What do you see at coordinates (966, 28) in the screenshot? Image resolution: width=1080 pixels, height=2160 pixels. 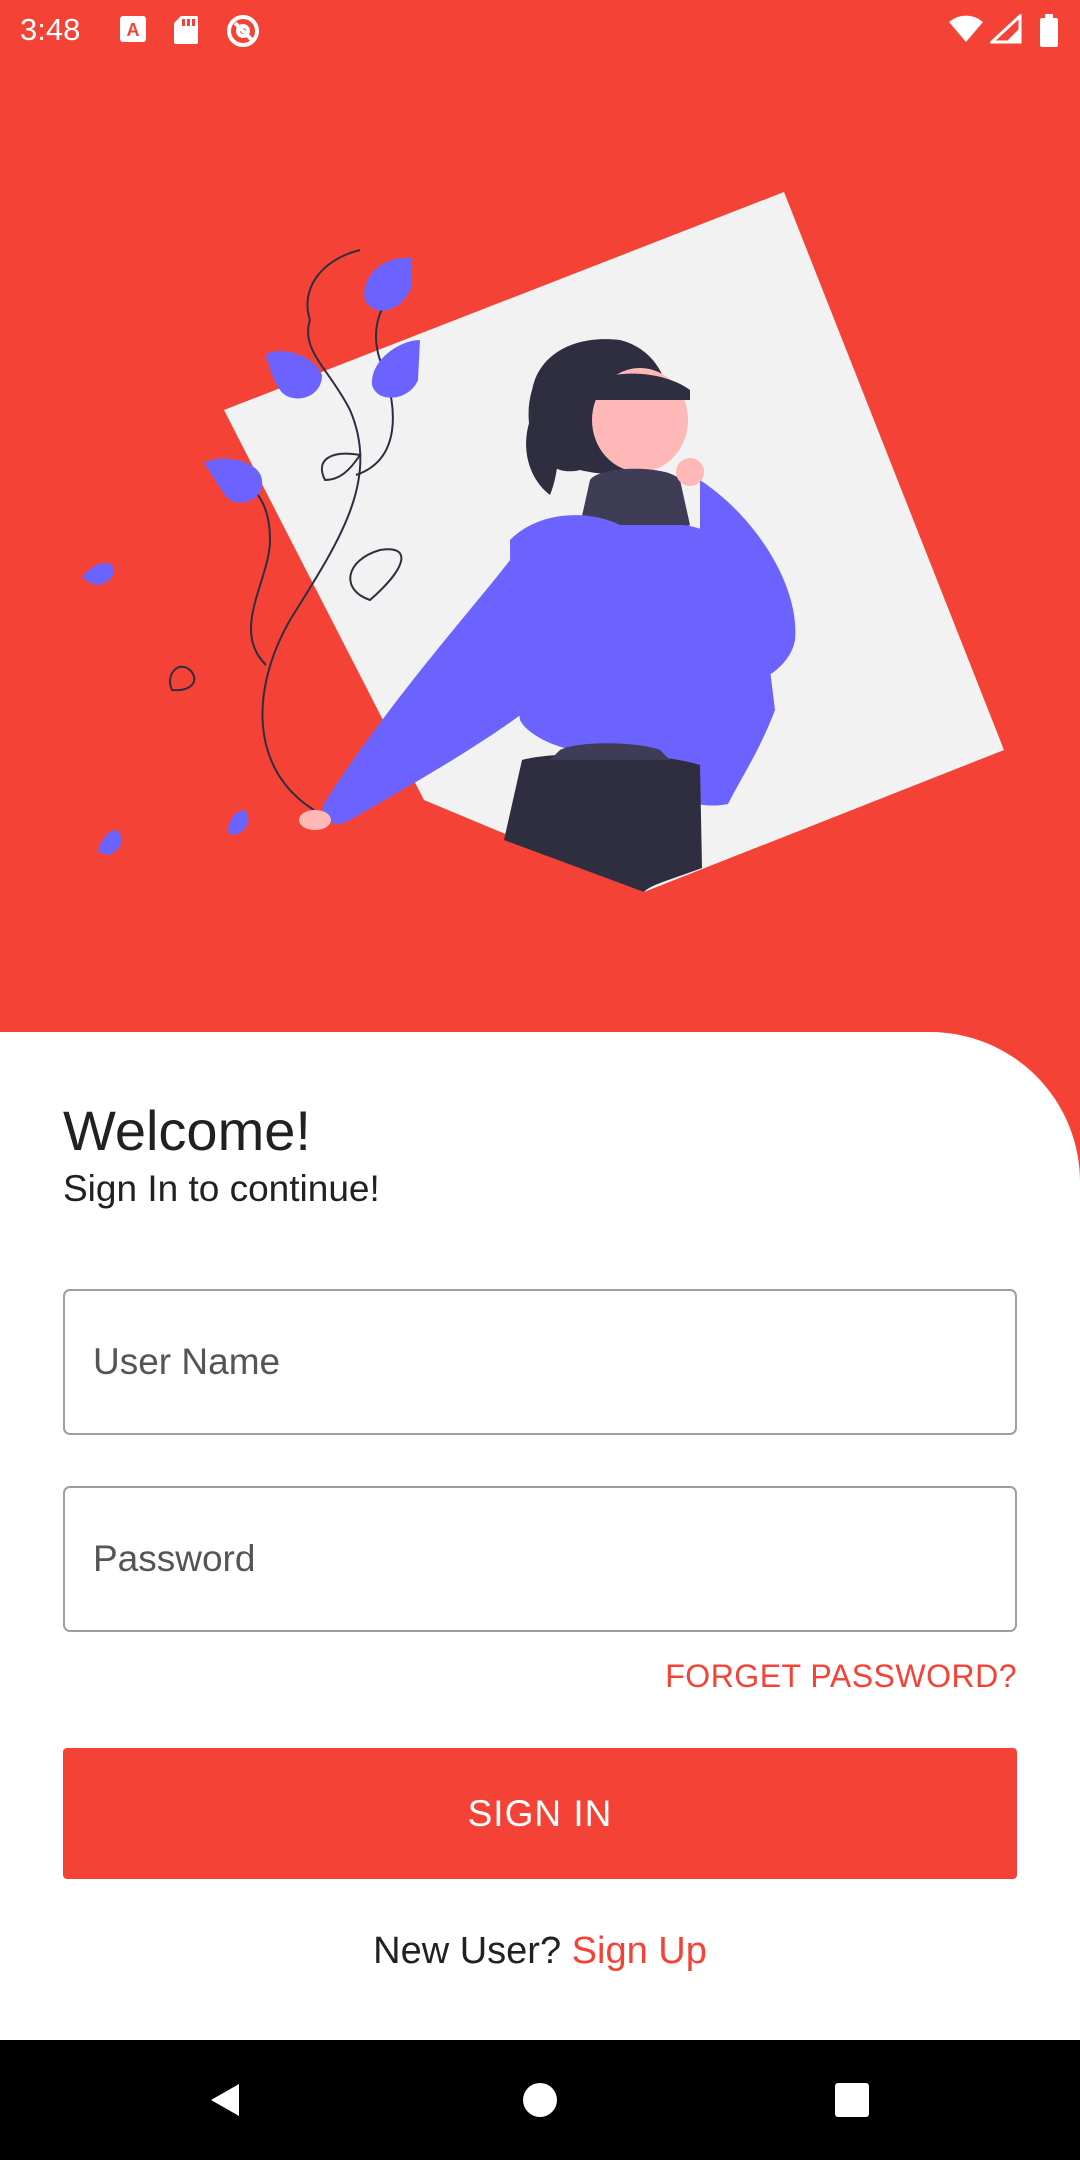 I see `wifi-icon` at bounding box center [966, 28].